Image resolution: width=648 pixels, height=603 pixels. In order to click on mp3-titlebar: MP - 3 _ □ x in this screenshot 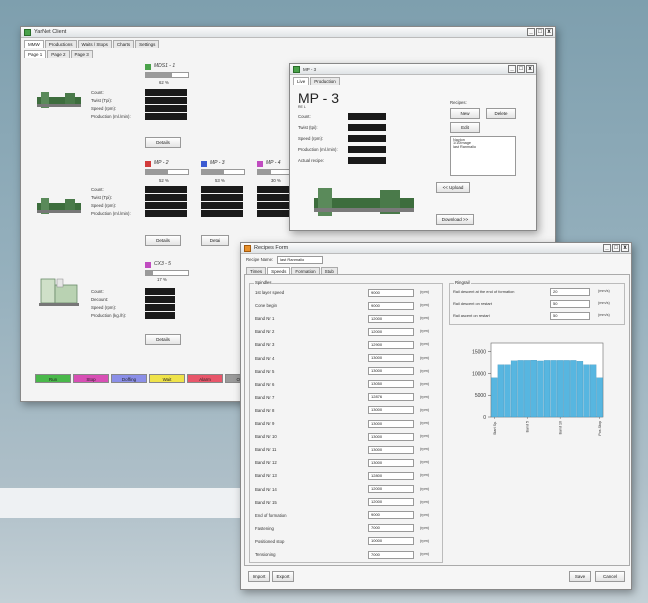, I will do `click(413, 69)`.